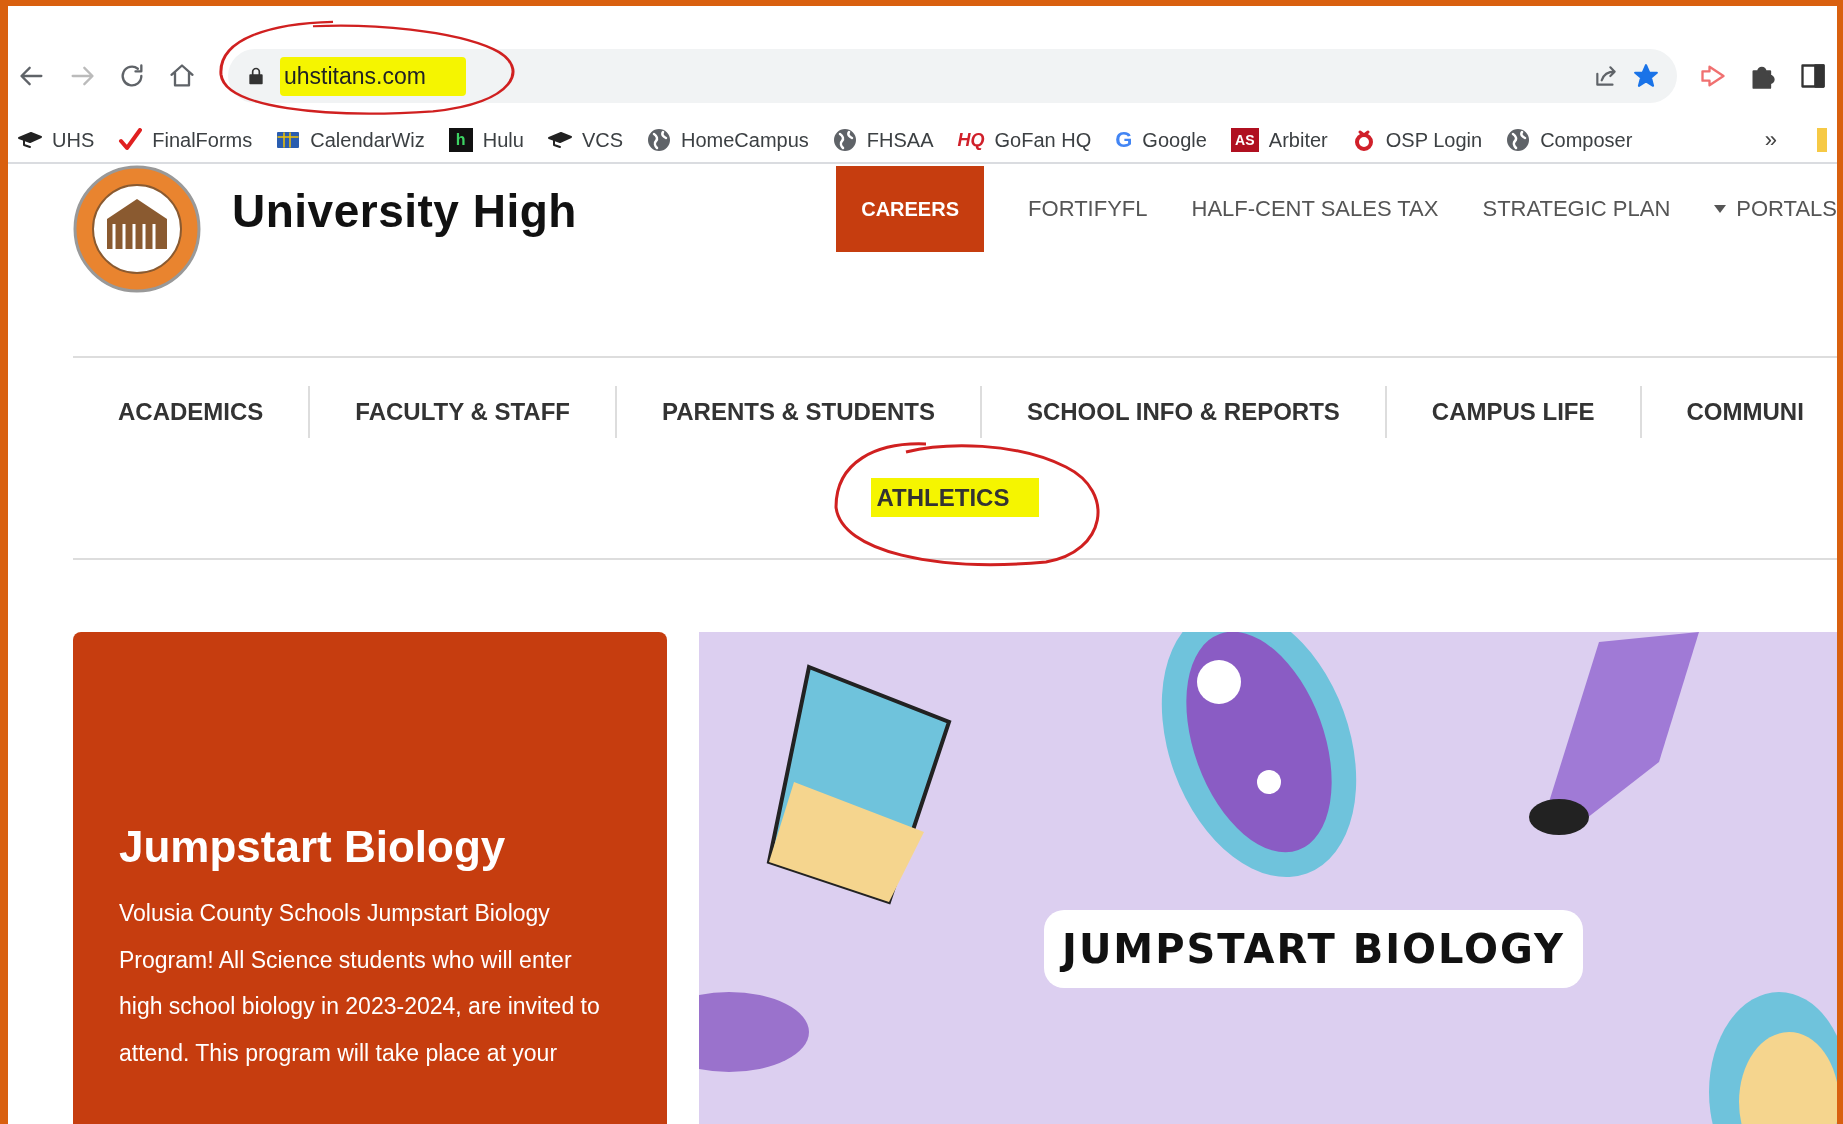 Image resolution: width=1843 pixels, height=1124 pixels. I want to click on home-icon, so click(182, 76).